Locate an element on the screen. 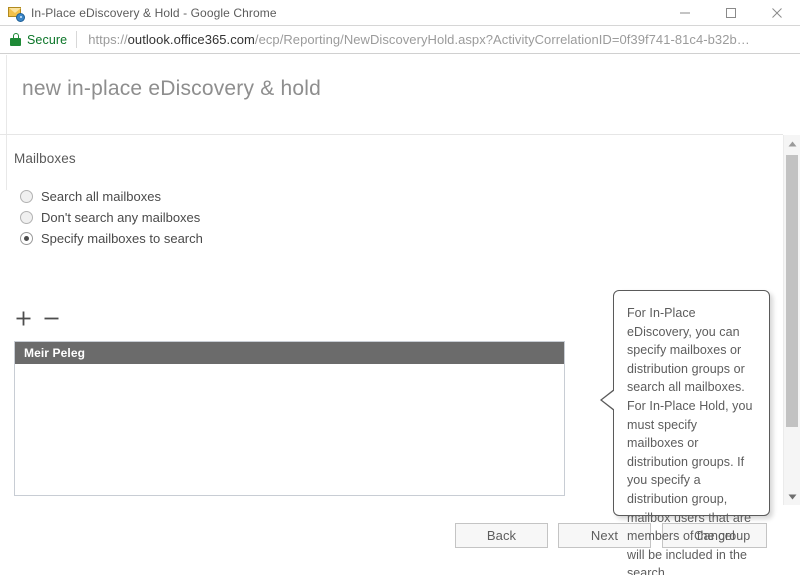 The height and width of the screenshot is (575, 800). radio-search-all-mailboxes: Search all mailboxes is located at coordinates (90, 196).